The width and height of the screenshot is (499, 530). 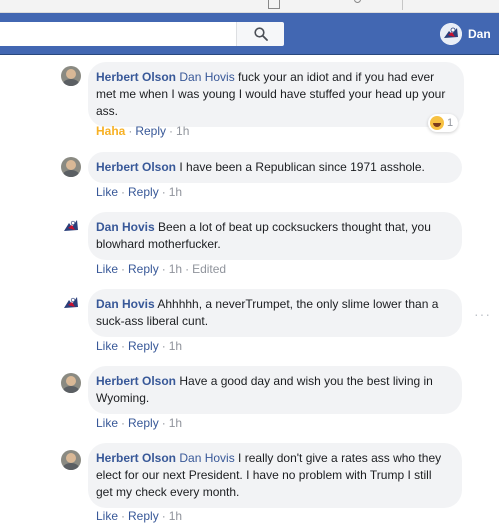 What do you see at coordinates (437, 123) in the screenshot?
I see `haha-emoji-icon` at bounding box center [437, 123].